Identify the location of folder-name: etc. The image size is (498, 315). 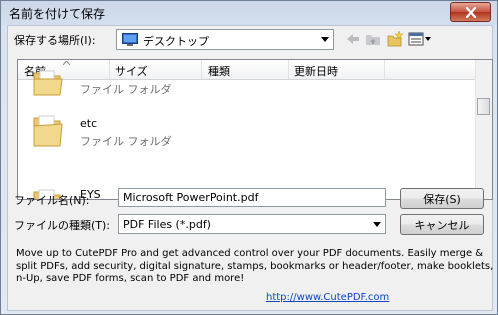
(89, 123).